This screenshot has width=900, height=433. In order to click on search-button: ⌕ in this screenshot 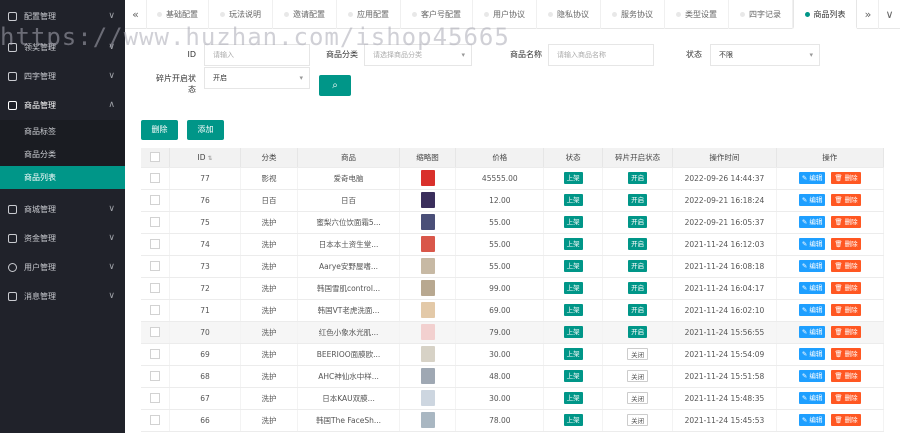, I will do `click(335, 85)`.